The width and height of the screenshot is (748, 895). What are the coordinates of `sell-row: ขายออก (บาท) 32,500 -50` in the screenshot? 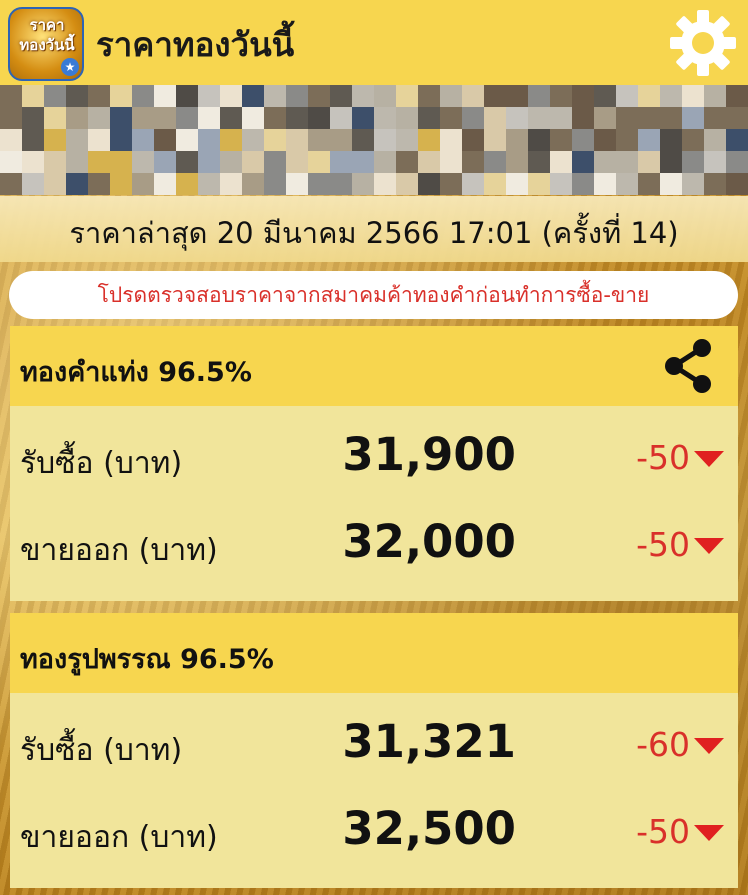 It's located at (374, 834).